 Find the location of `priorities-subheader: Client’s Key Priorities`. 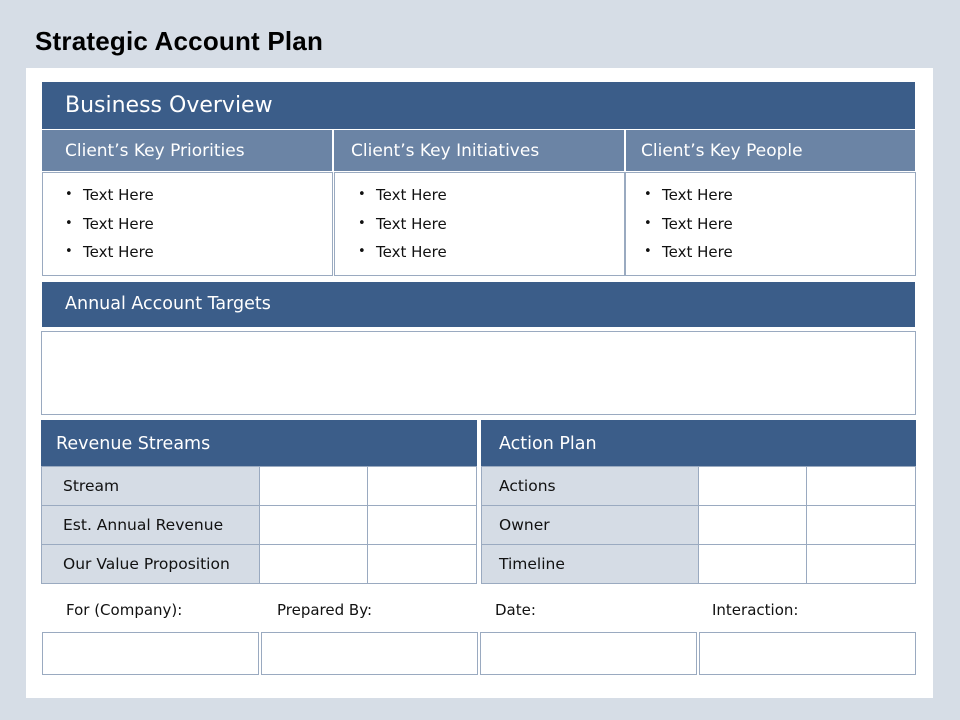

priorities-subheader: Client’s Key Priorities is located at coordinates (187, 150).